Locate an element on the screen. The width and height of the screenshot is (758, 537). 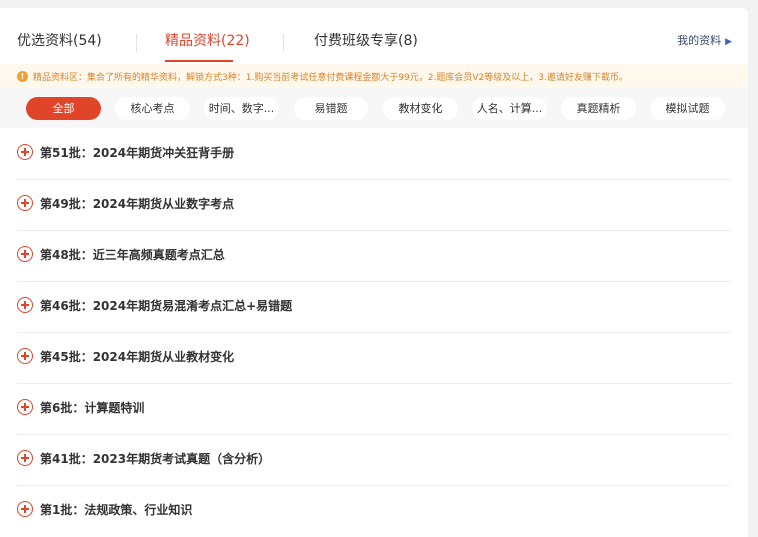
list-item: 第48批：近三年高频真题考点汇总 is located at coordinates (374, 256).